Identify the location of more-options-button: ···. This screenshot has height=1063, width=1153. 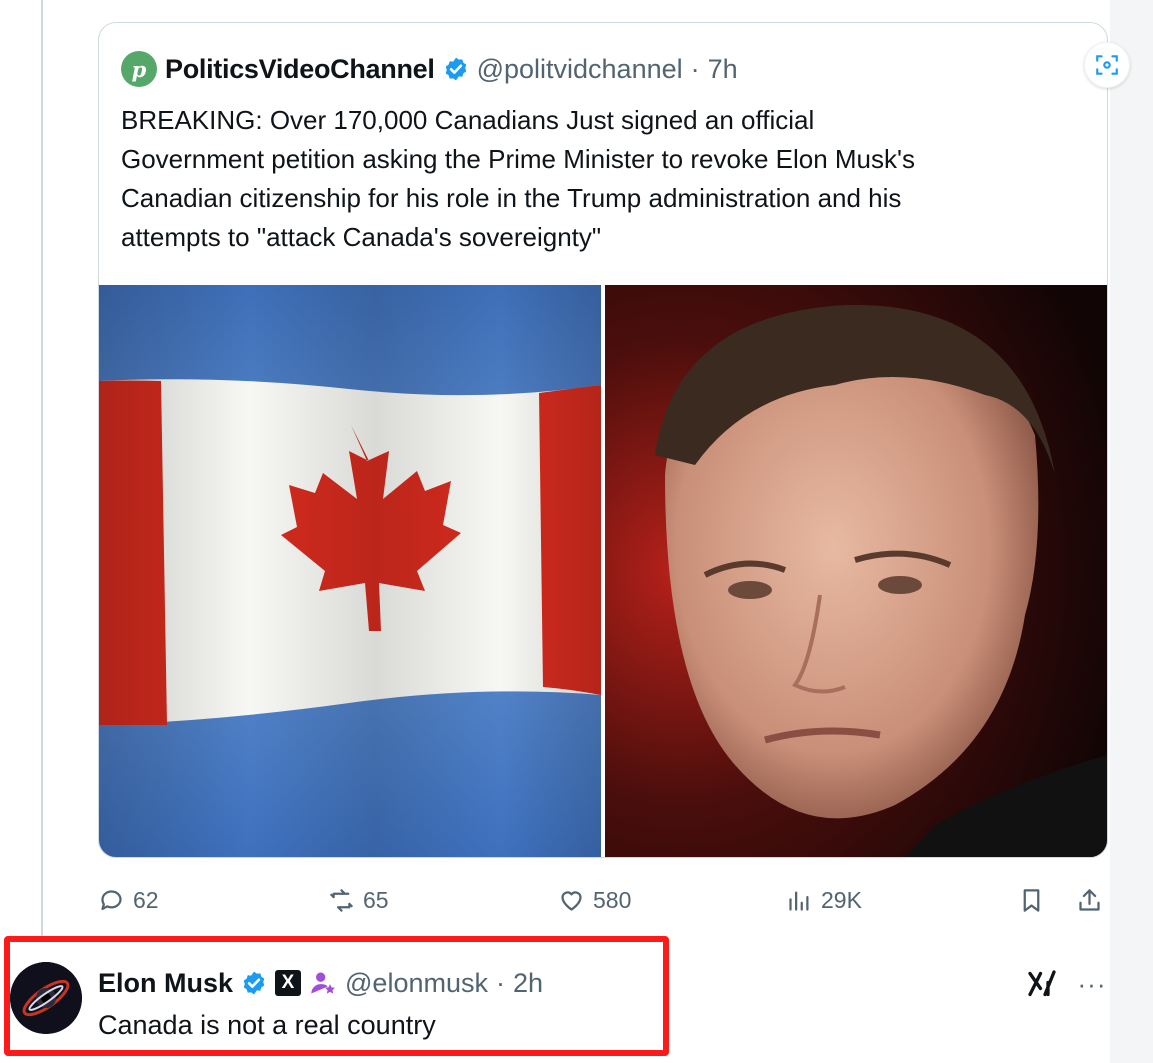
(1092, 984).